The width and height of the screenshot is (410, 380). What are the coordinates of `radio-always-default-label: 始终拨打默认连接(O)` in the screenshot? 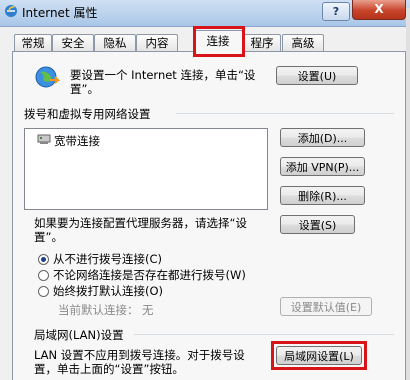 It's located at (108, 291).